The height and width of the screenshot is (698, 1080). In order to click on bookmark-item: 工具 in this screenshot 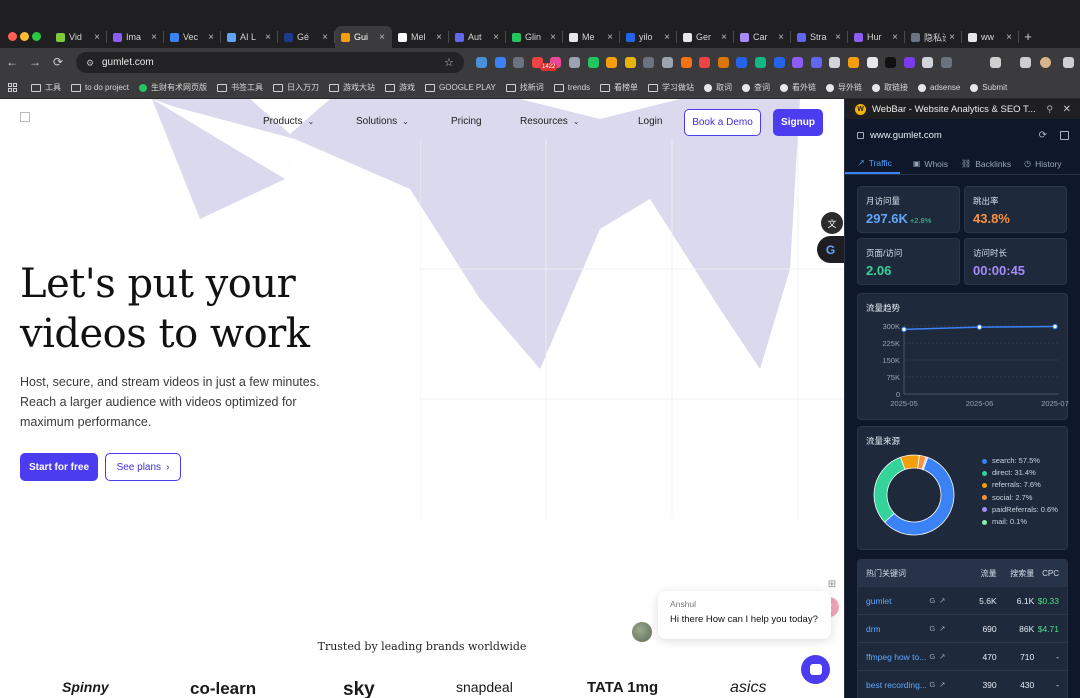, I will do `click(46, 87)`.